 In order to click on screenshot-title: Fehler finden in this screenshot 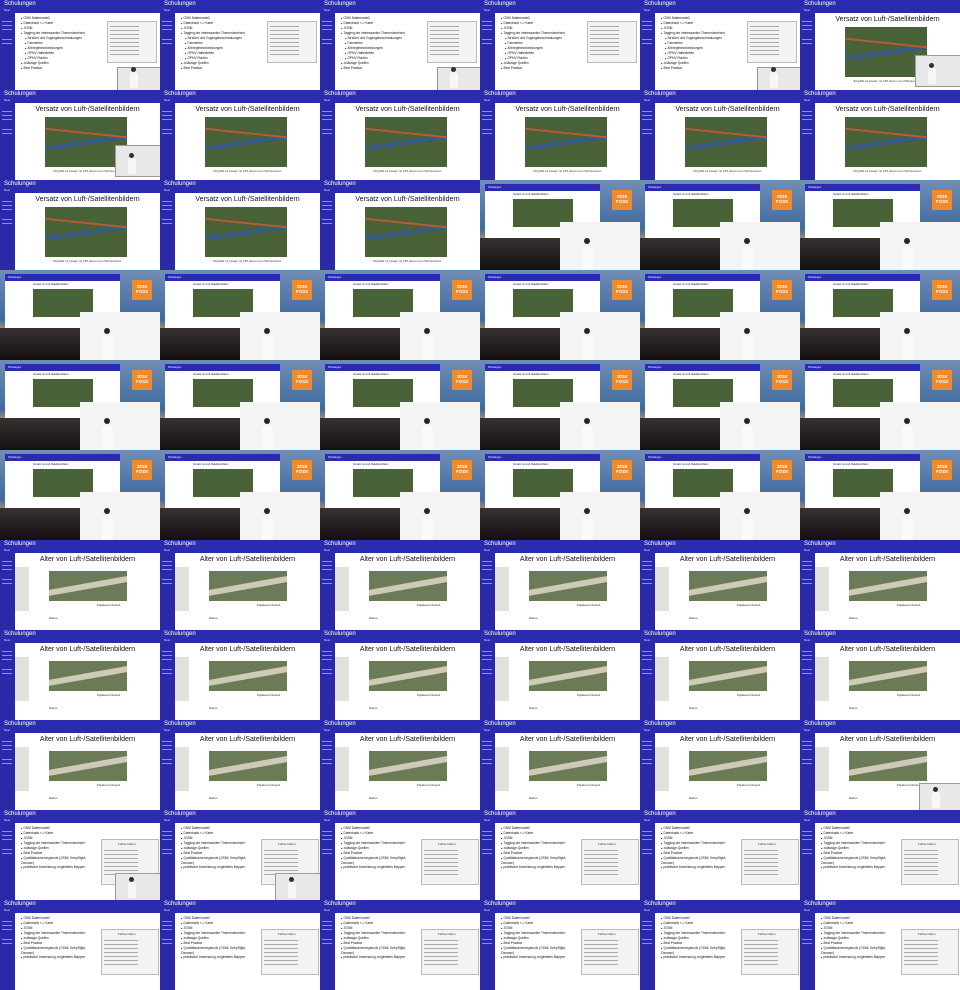, I will do `click(607, 934)`.